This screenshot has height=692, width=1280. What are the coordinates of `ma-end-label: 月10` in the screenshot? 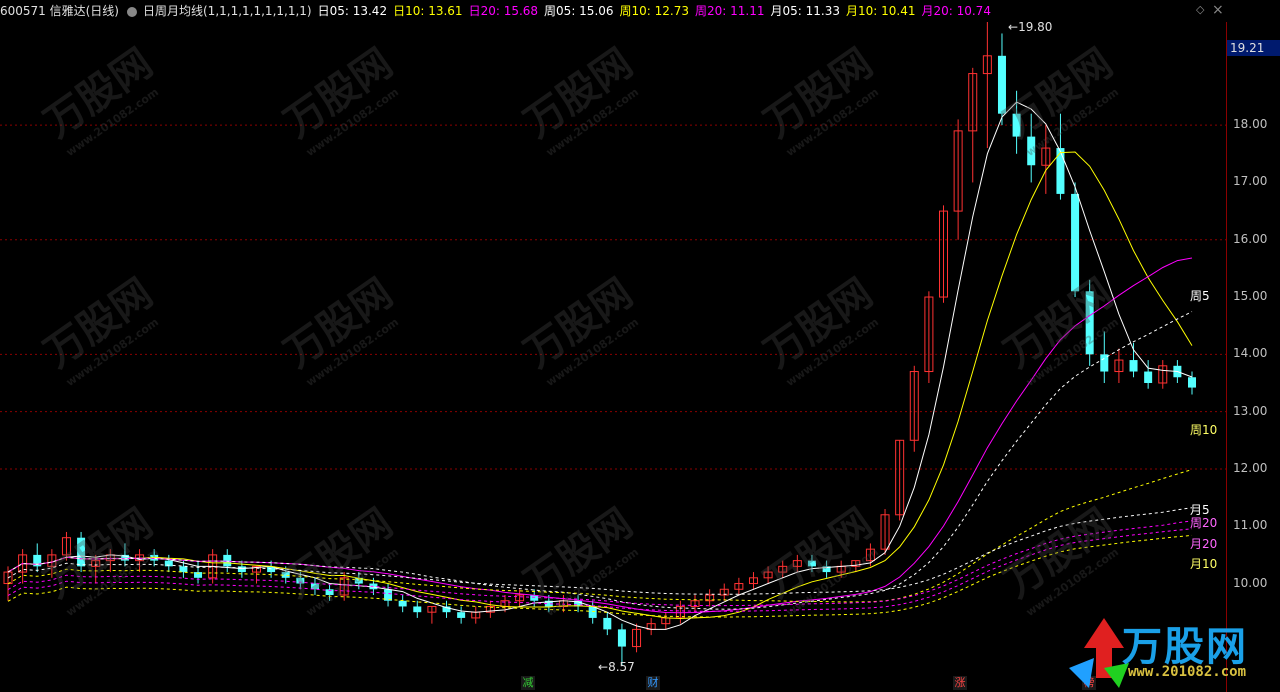 It's located at (1204, 564).